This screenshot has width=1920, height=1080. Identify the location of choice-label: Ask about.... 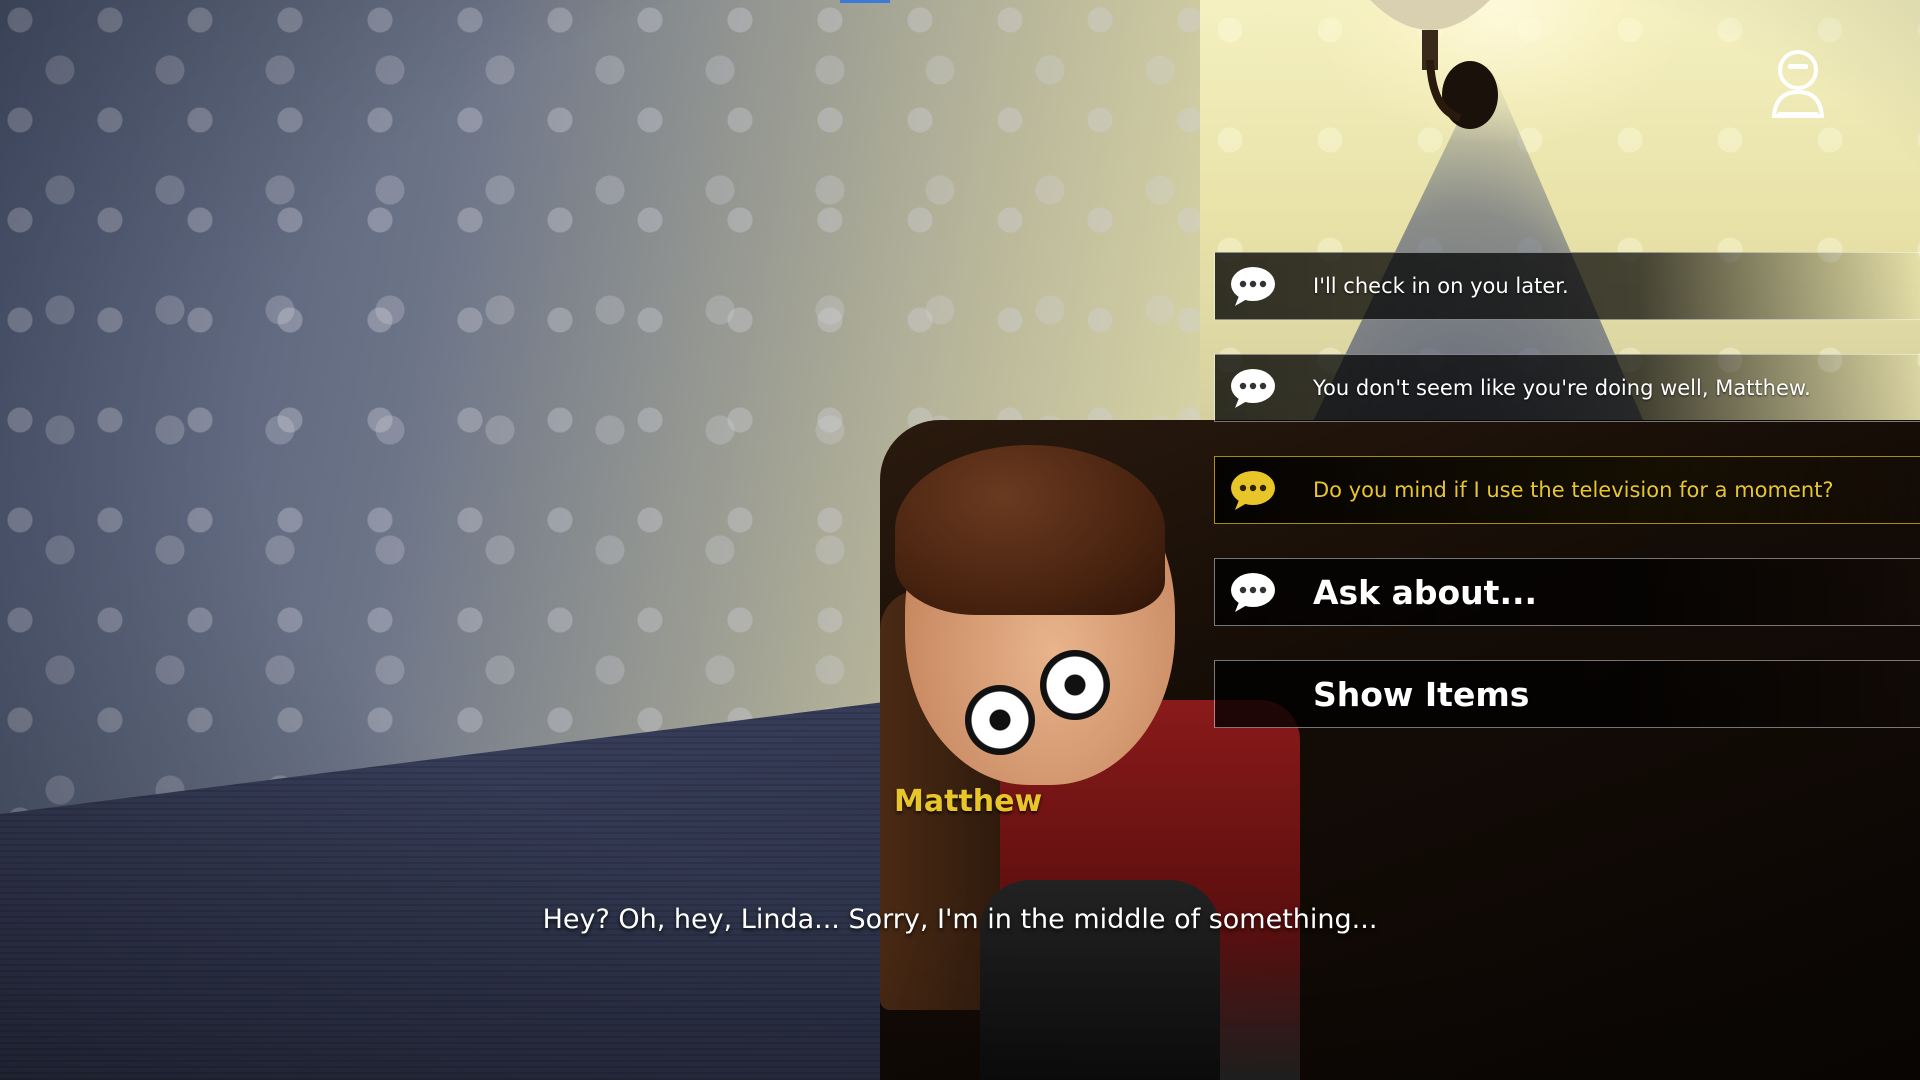
(1425, 592).